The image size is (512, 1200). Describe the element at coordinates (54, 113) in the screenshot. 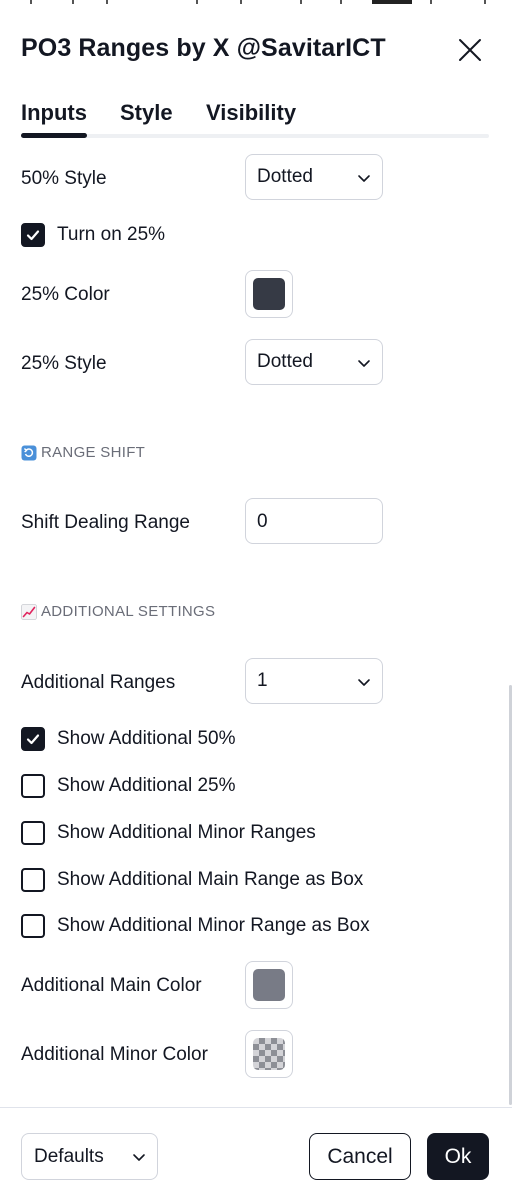

I see `tab-inputs: Inputs` at that location.